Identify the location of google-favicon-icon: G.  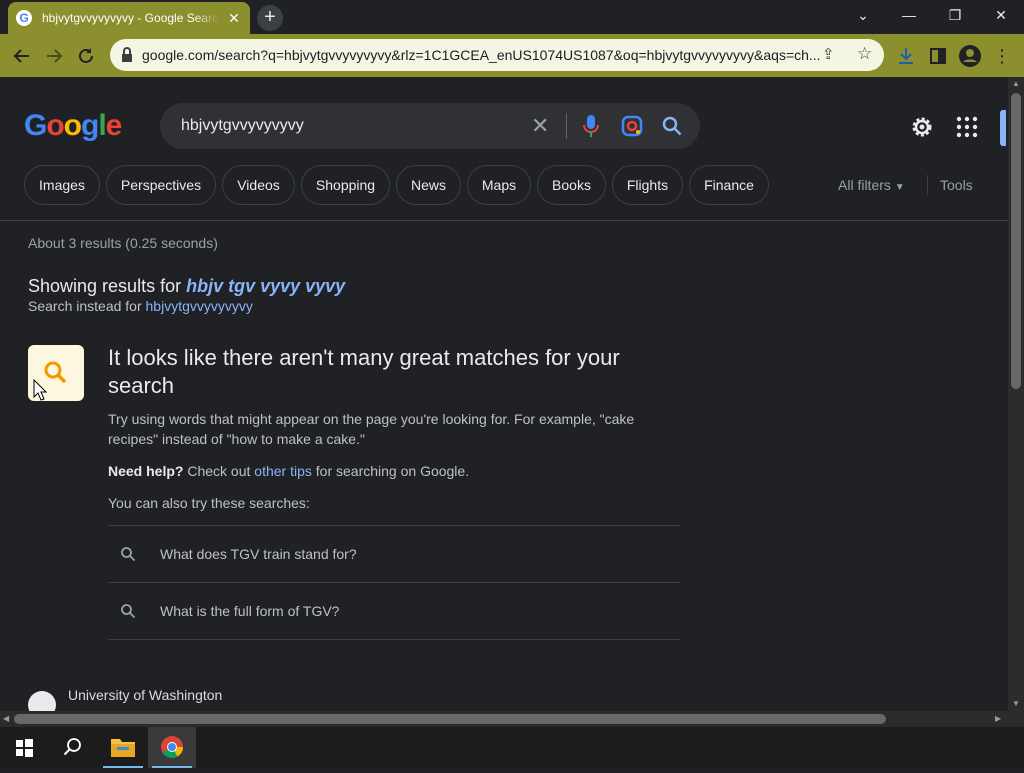
(24, 18).